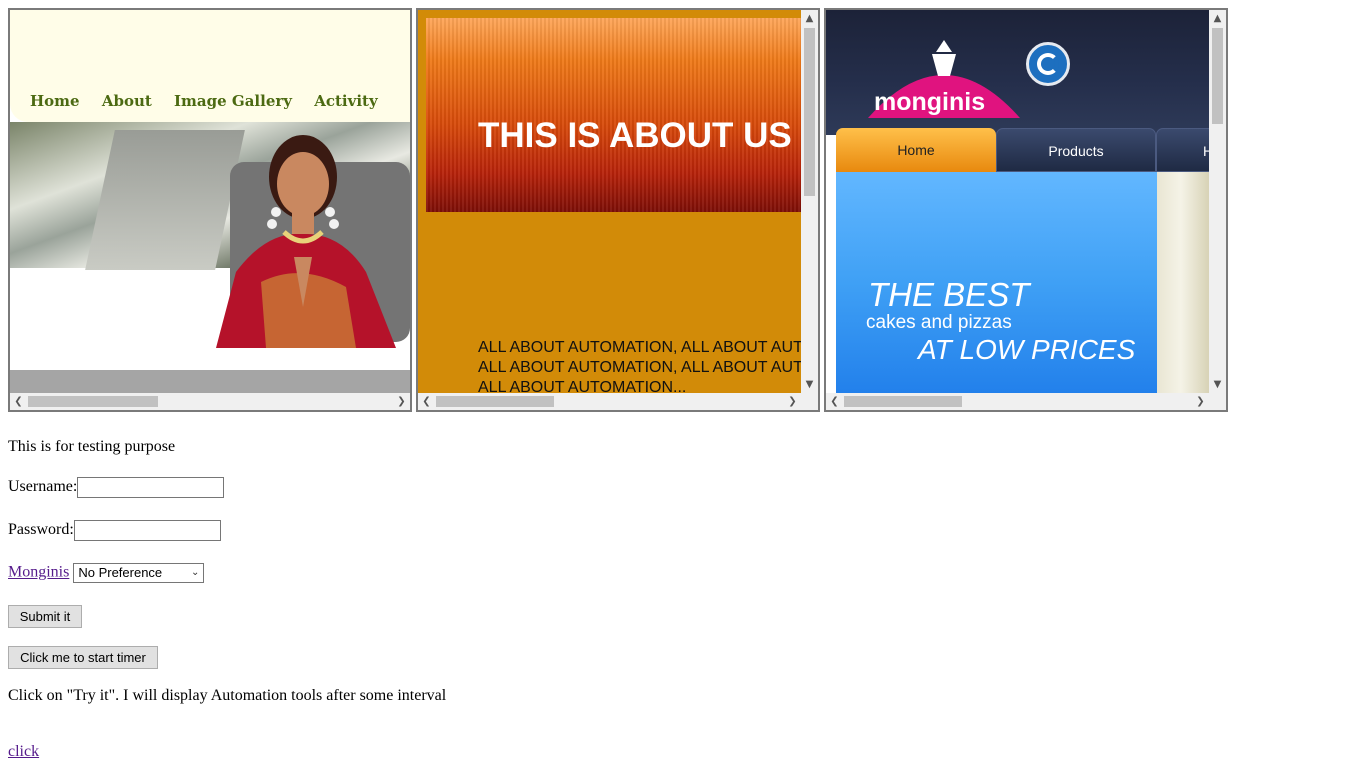 The image size is (1349, 770). Describe the element at coordinates (306, 241) in the screenshot. I see `greeting-woman-image` at that location.